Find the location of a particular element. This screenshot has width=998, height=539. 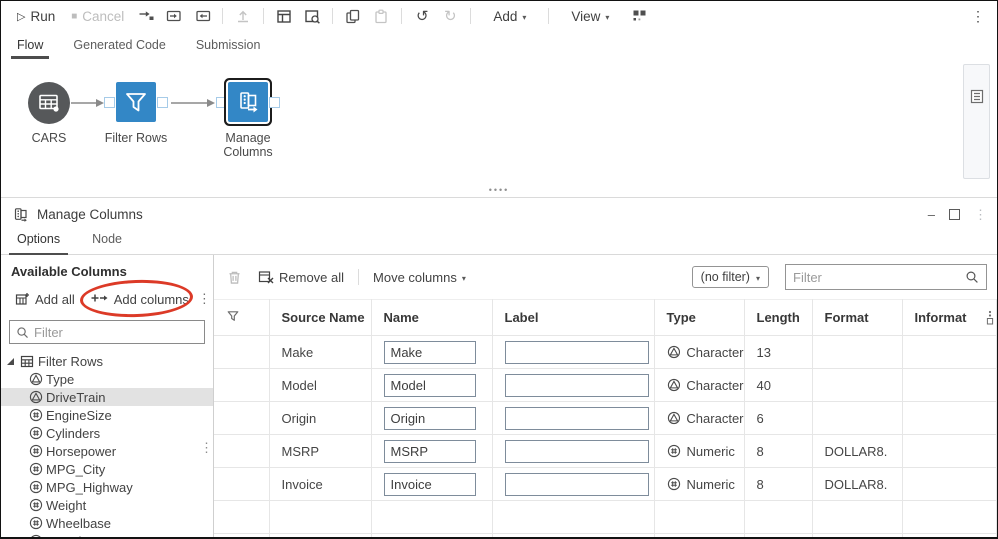

delete-column-button is located at coordinates (234, 277).